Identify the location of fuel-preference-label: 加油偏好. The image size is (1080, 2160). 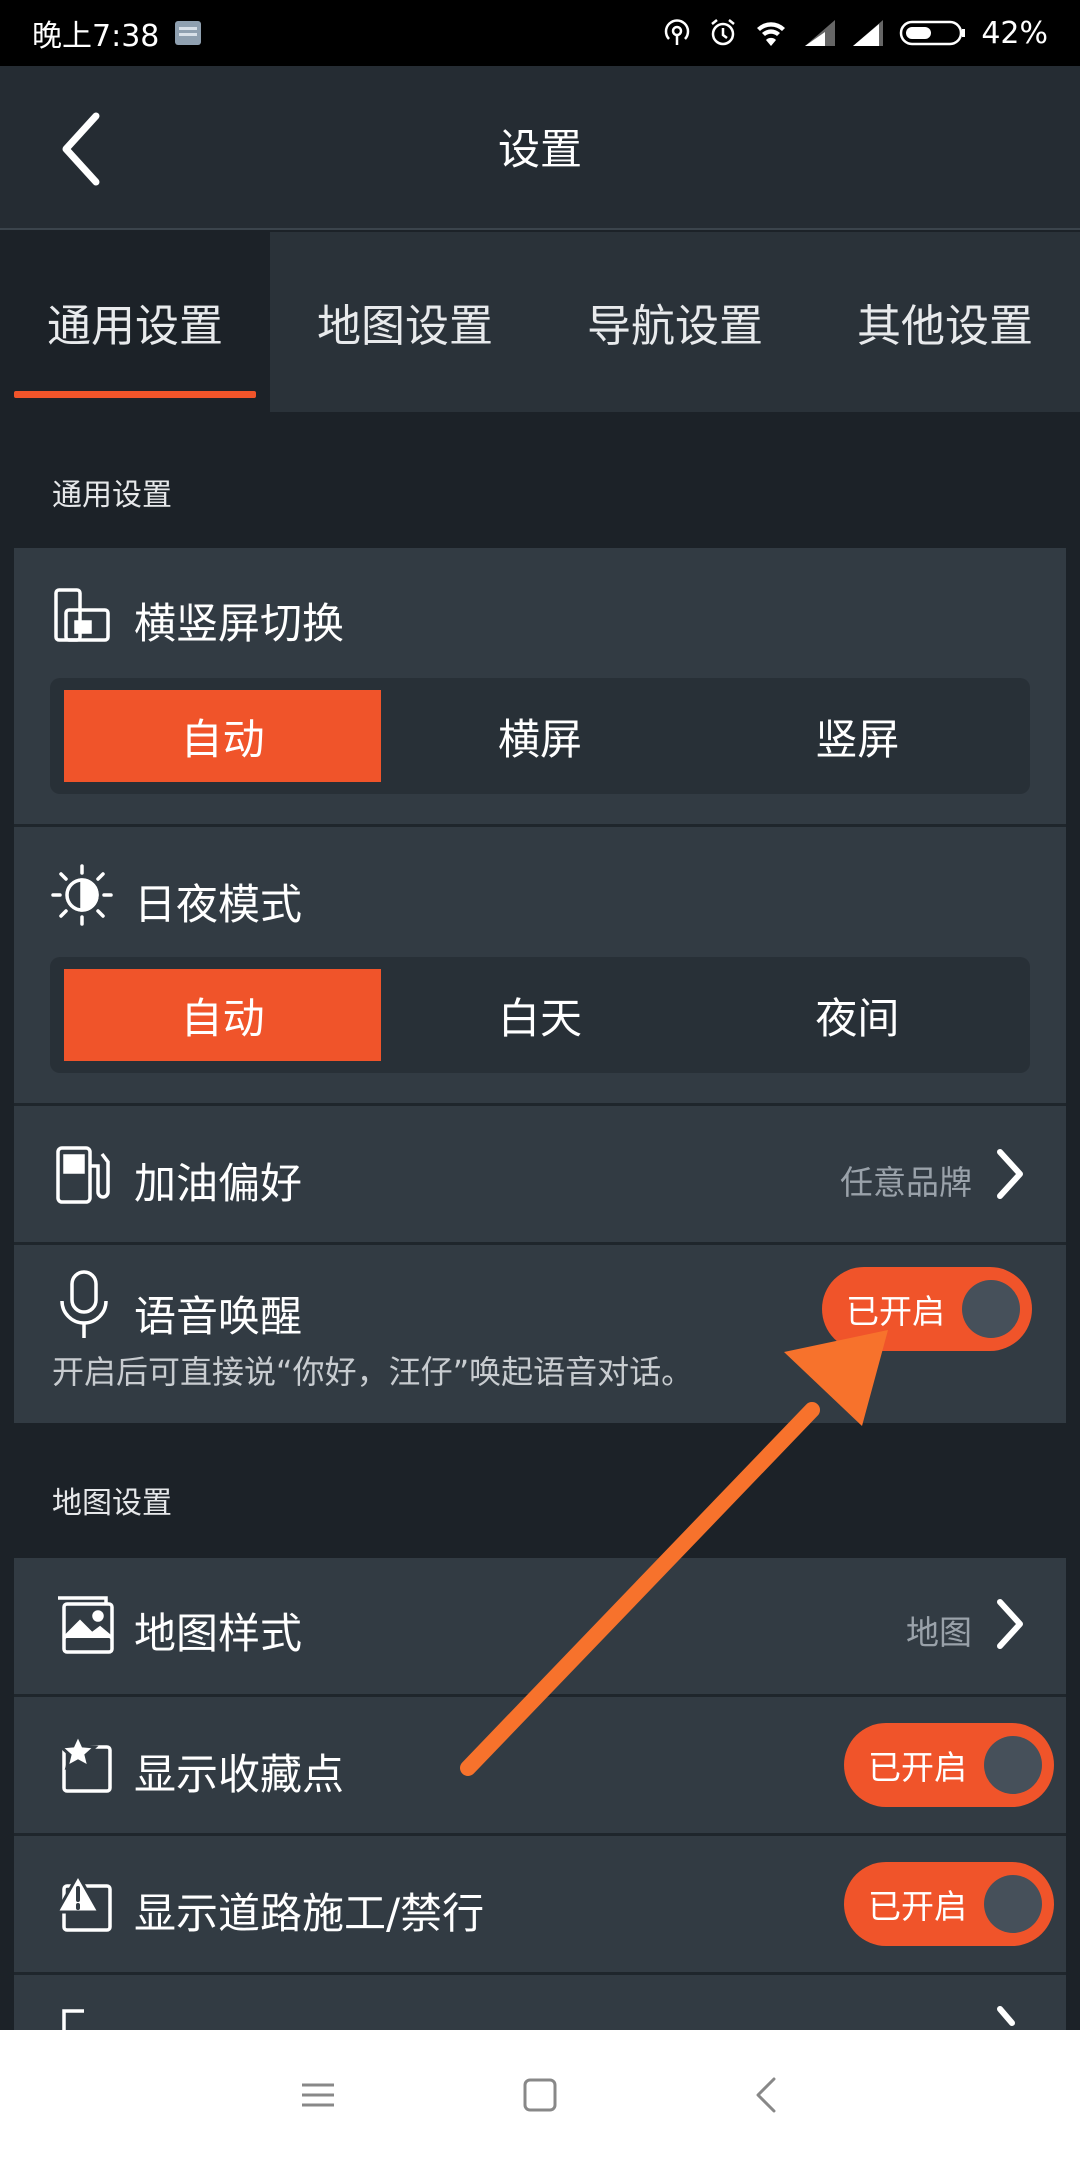
(218, 1183).